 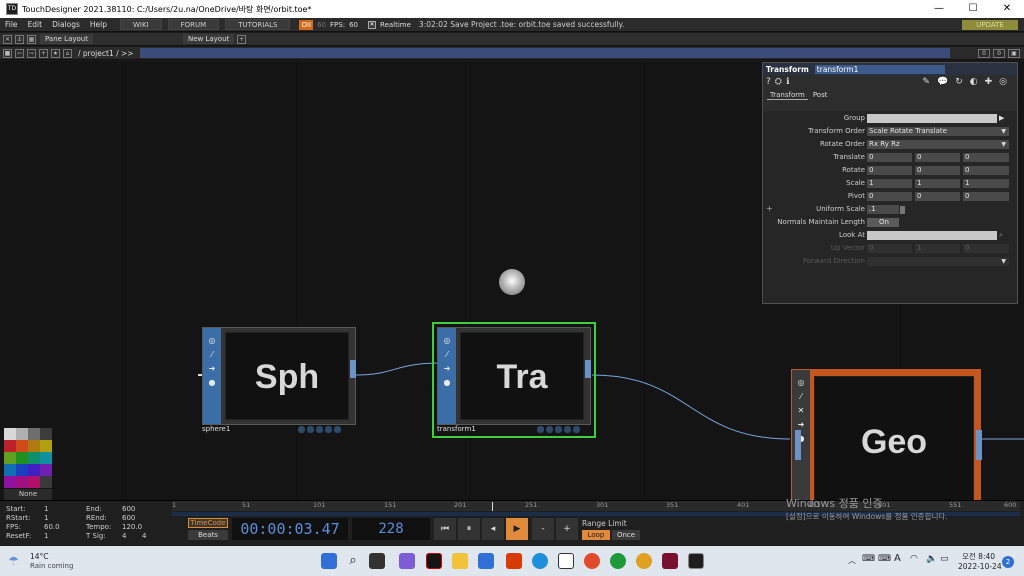 I want to click on translate-x-field: 0, so click(x=889, y=157).